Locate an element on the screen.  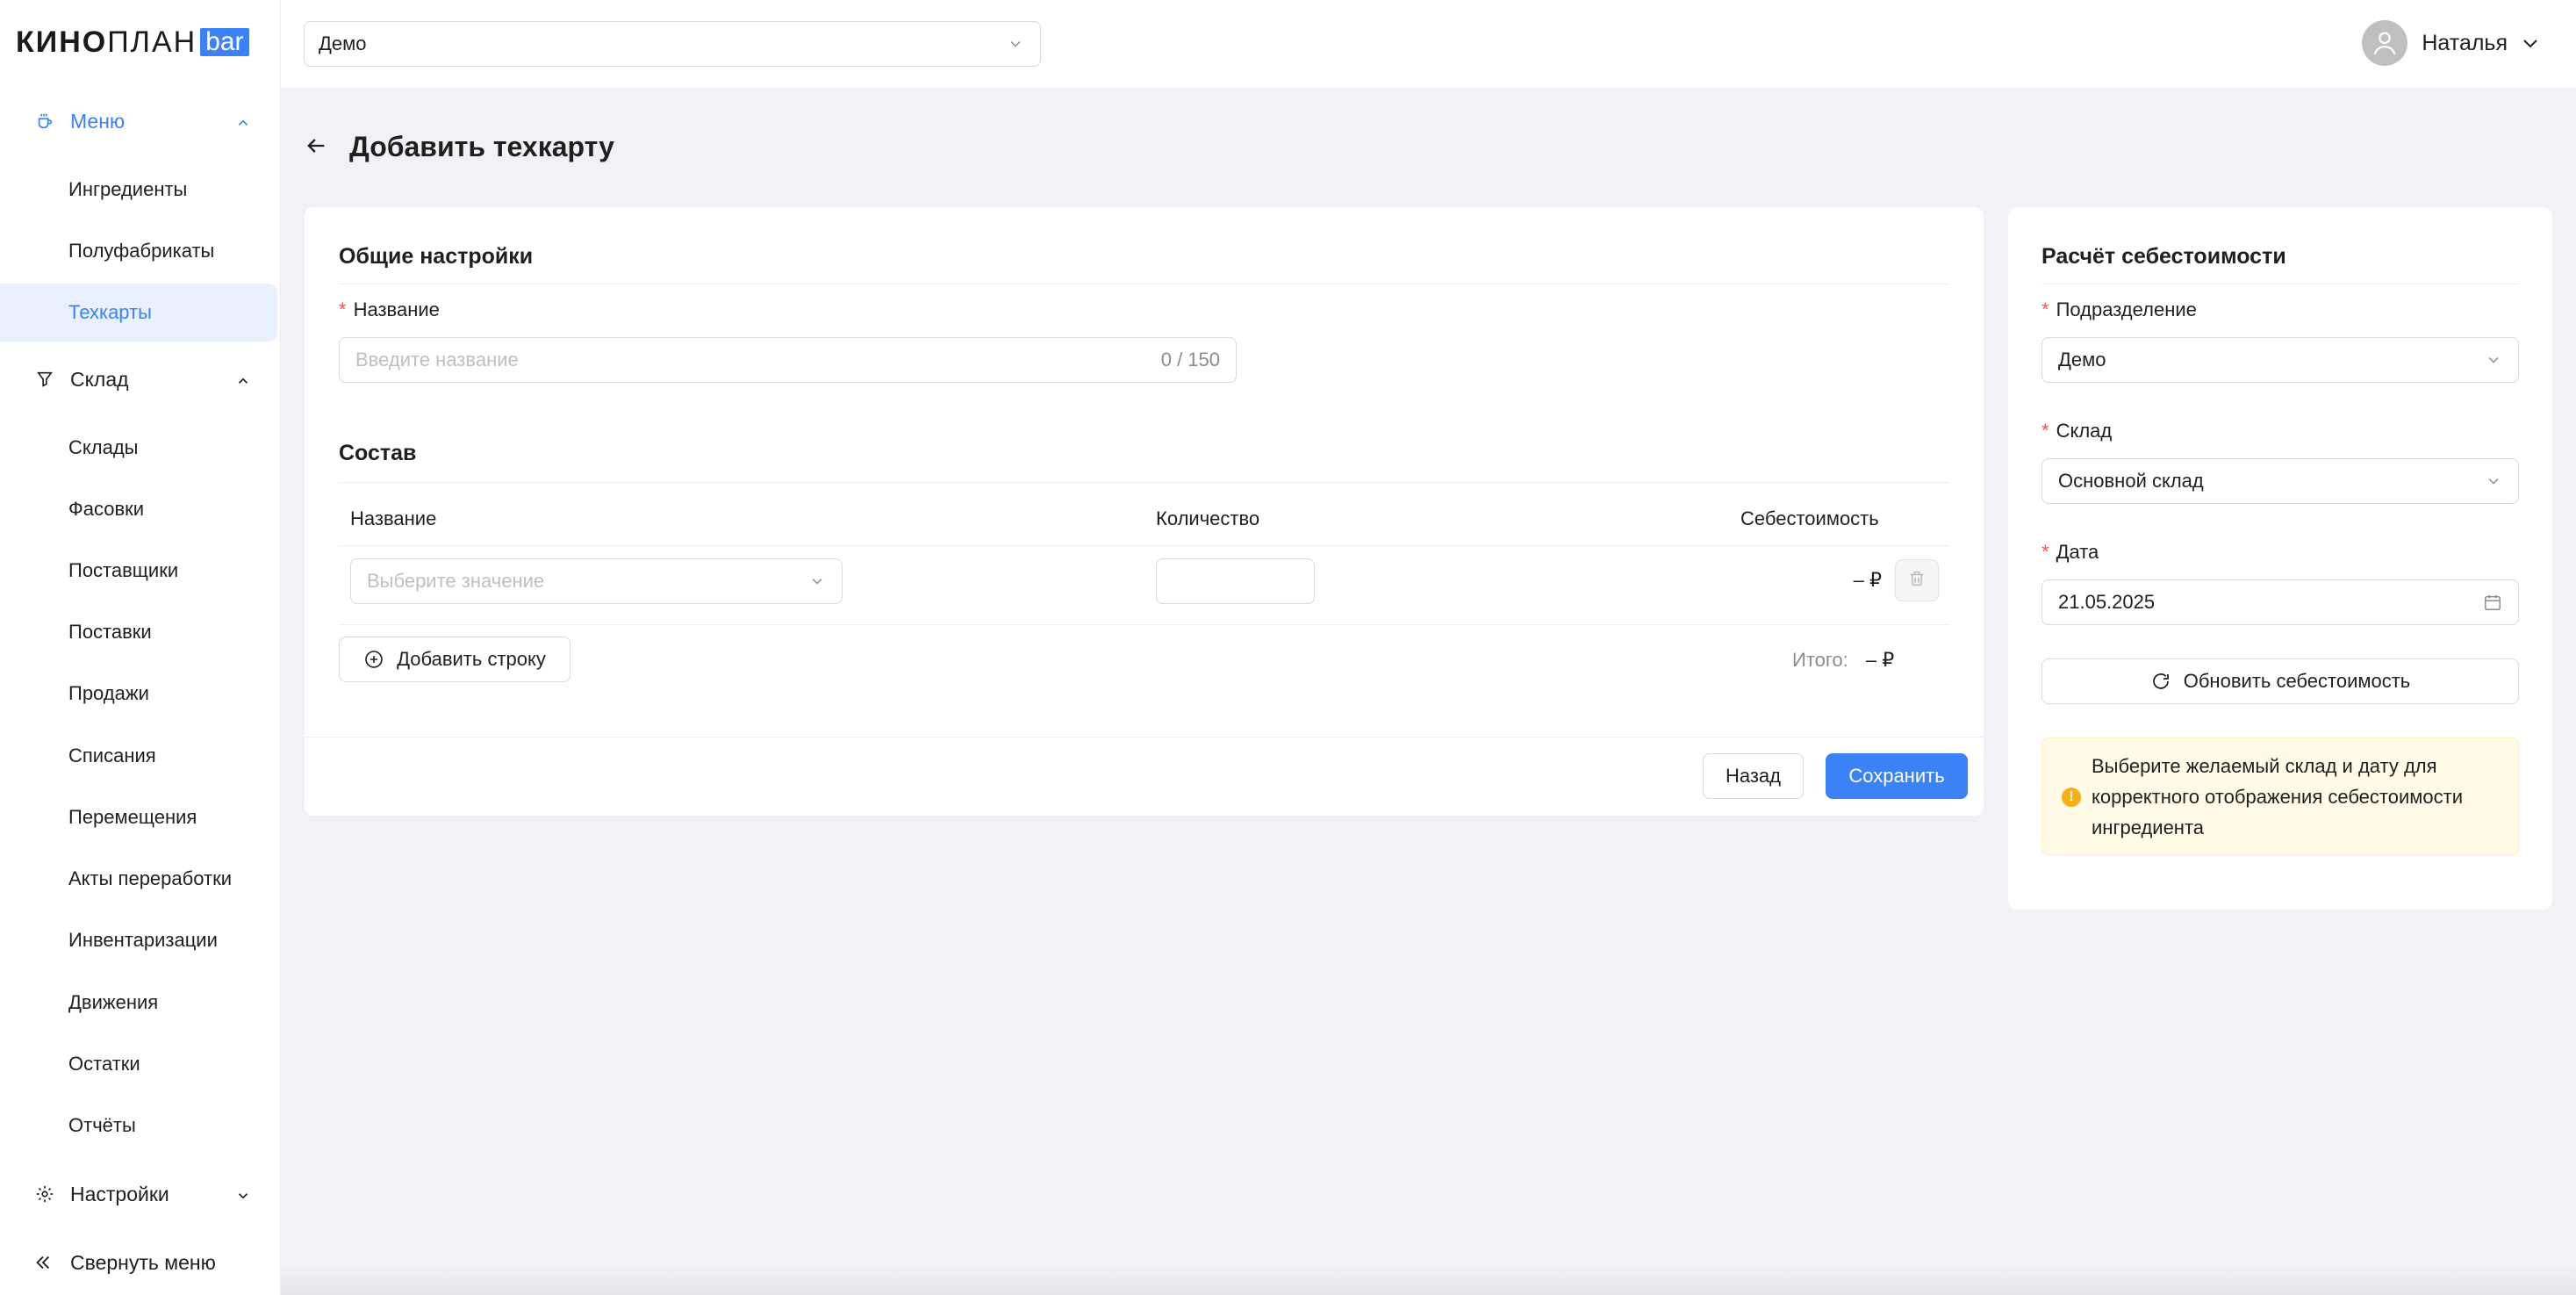
row-cost-value: – ₽ is located at coordinates (1867, 580).